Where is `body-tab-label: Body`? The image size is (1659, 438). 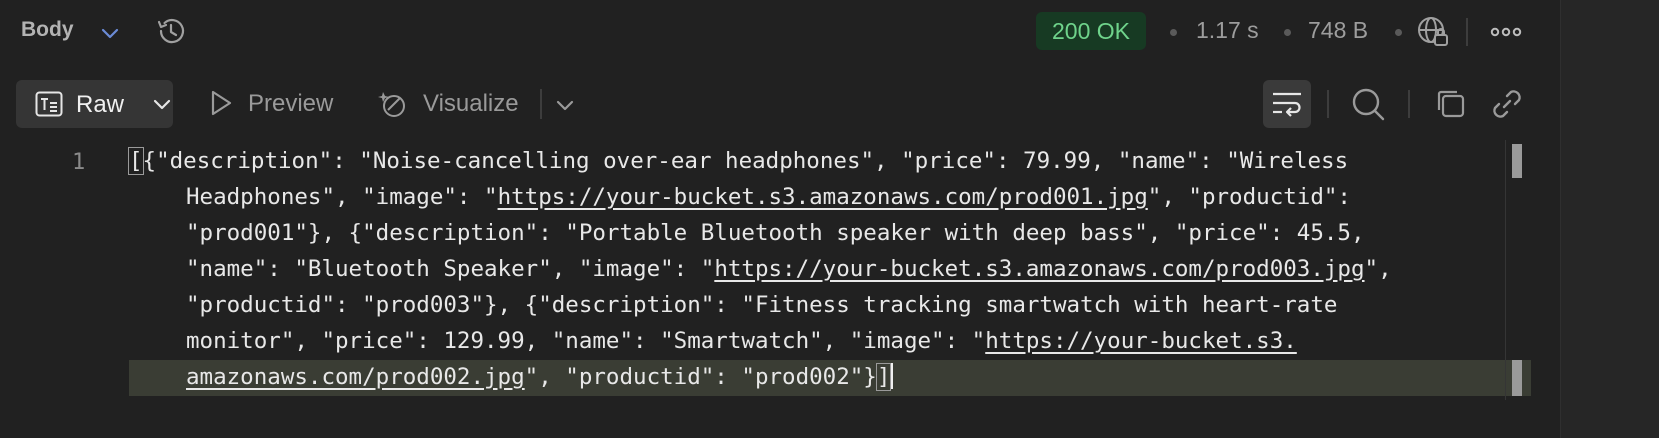
body-tab-label: Body is located at coordinates (47, 30).